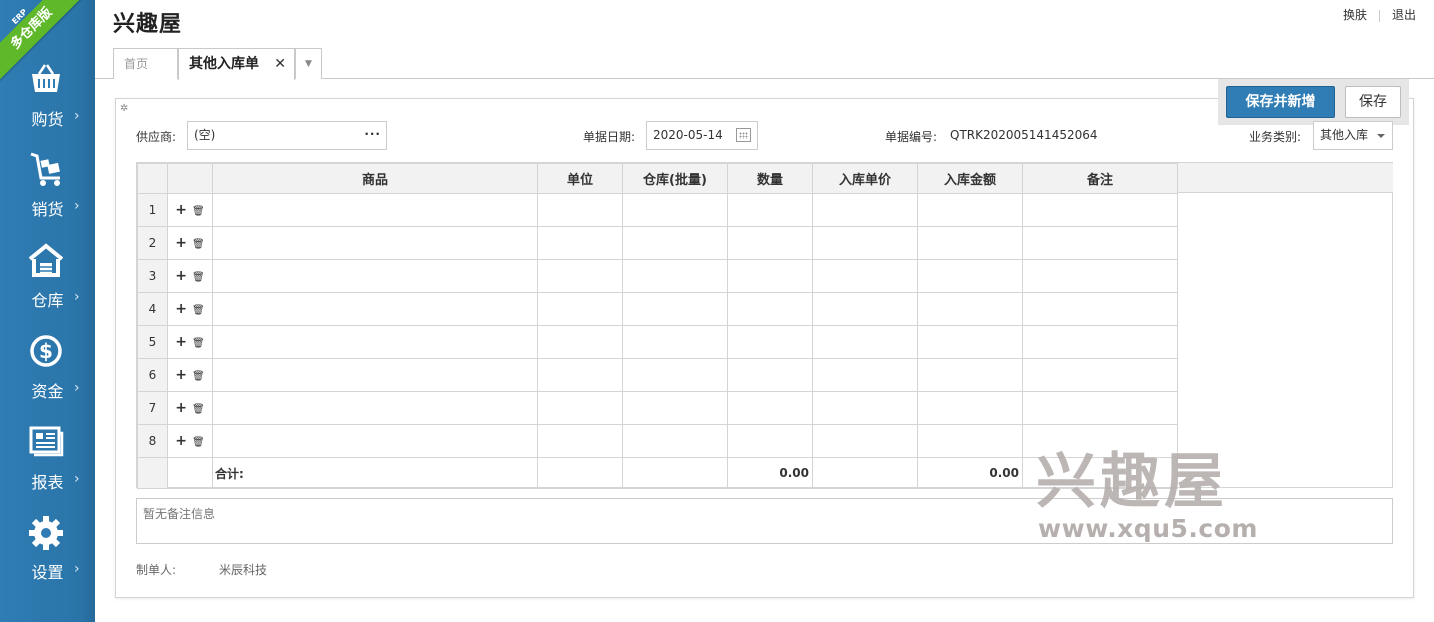  I want to click on calendar-icon, so click(743, 135).